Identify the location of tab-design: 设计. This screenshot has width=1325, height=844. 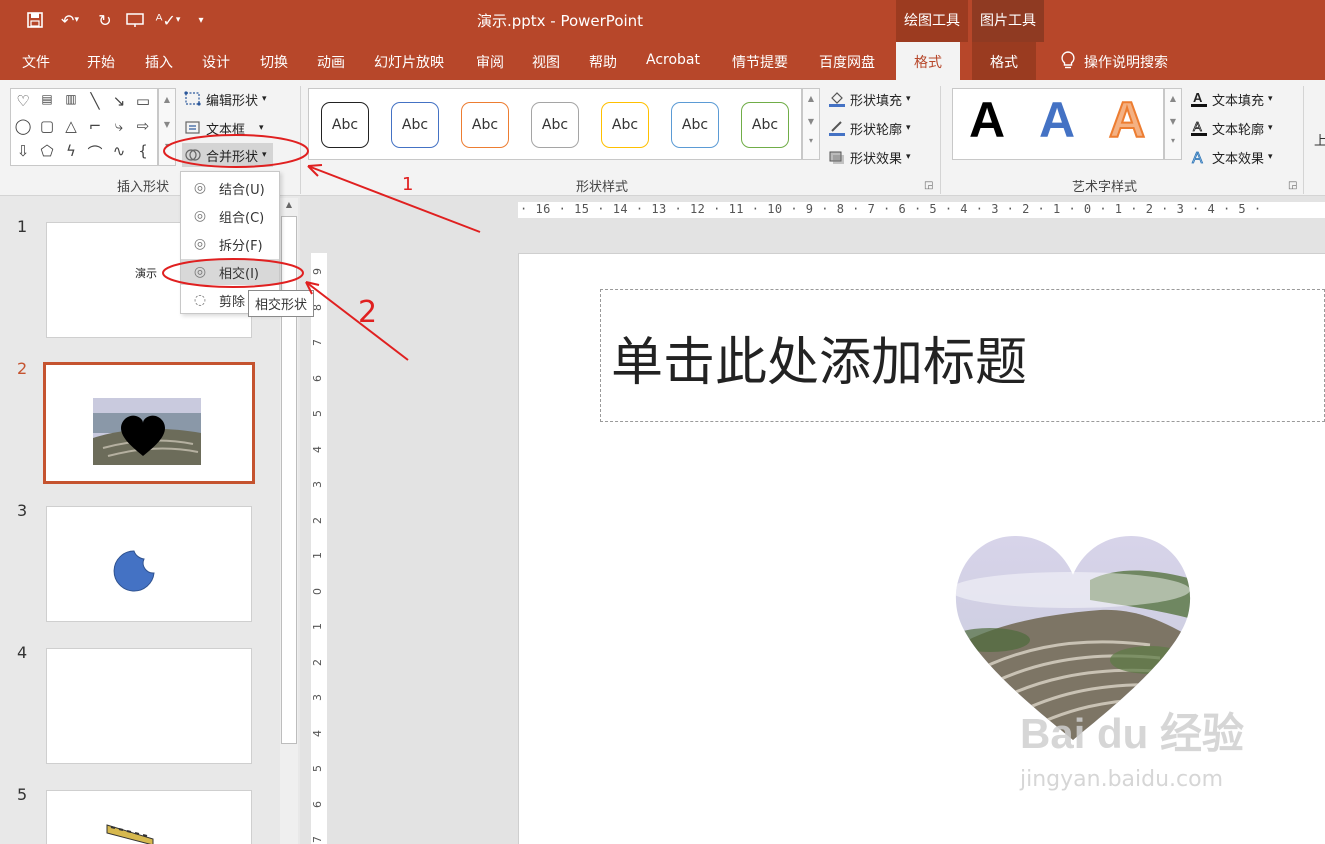
(216, 62).